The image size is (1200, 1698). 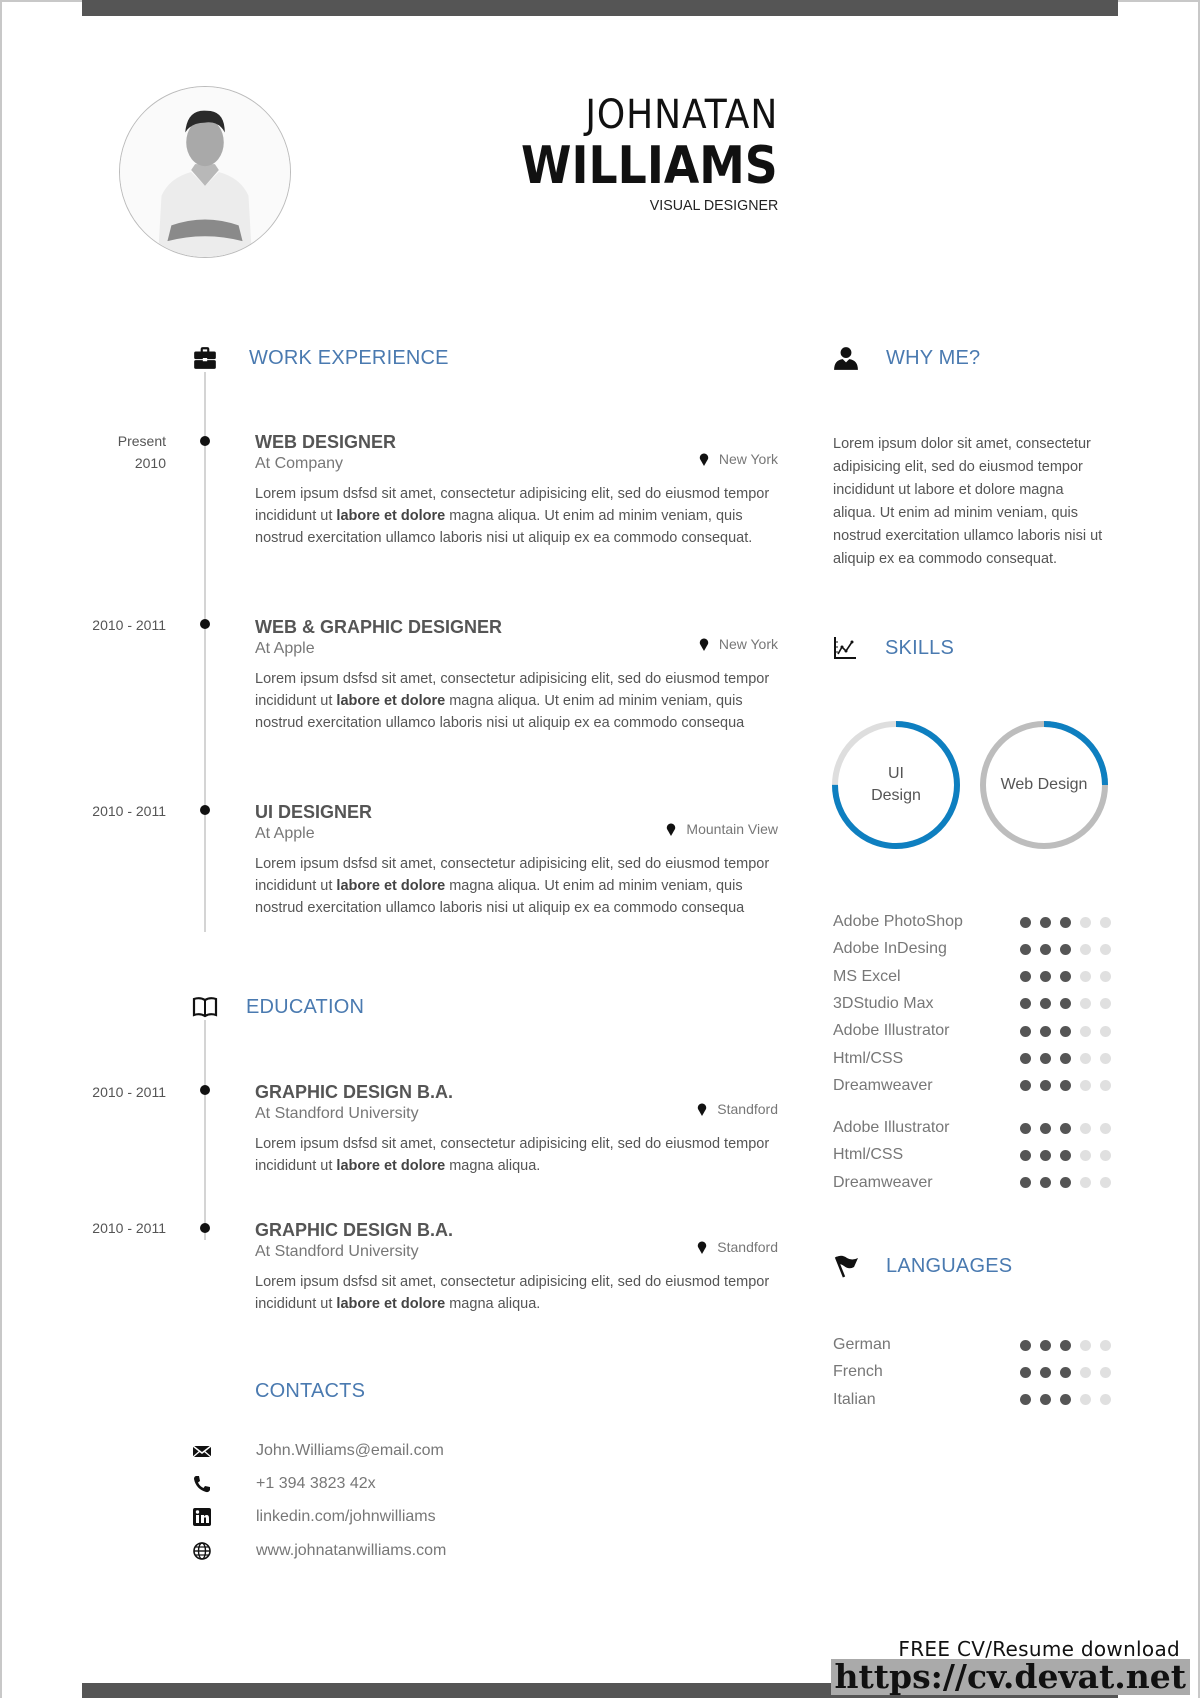 I want to click on skill-gauge-ui-design: UI Design, so click(x=896, y=785).